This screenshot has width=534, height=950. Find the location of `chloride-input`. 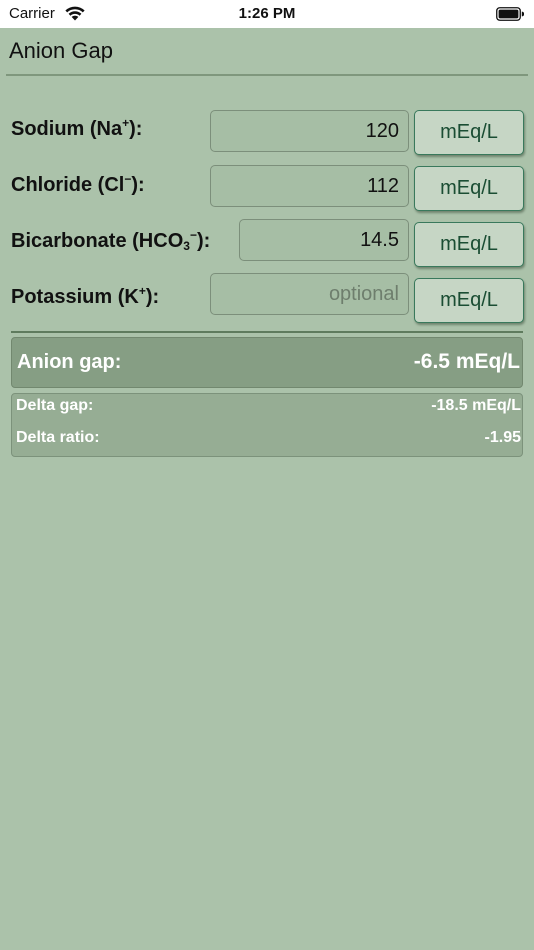

chloride-input is located at coordinates (309, 186).